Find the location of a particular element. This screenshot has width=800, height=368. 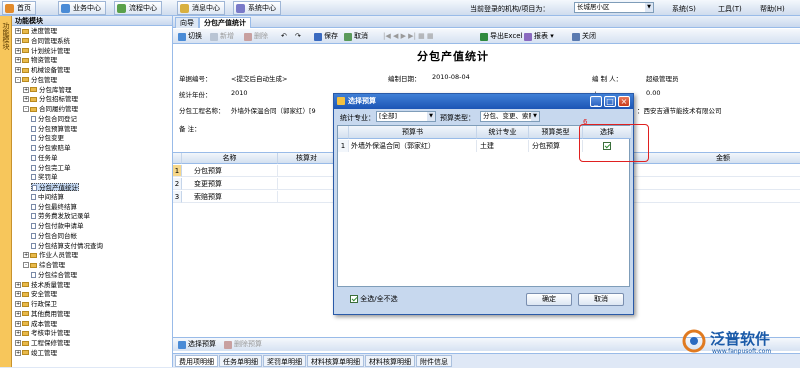

tree-item: + 成本管理 is located at coordinates (36, 324).